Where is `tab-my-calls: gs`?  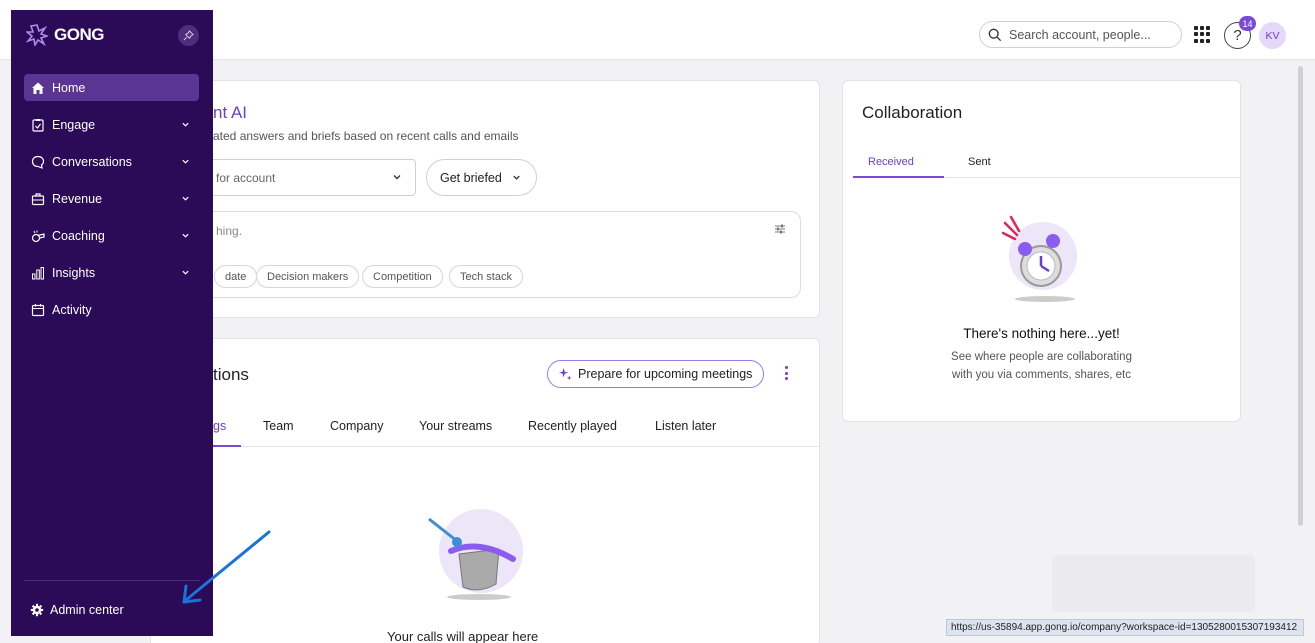
tab-my-calls: gs is located at coordinates (219, 426).